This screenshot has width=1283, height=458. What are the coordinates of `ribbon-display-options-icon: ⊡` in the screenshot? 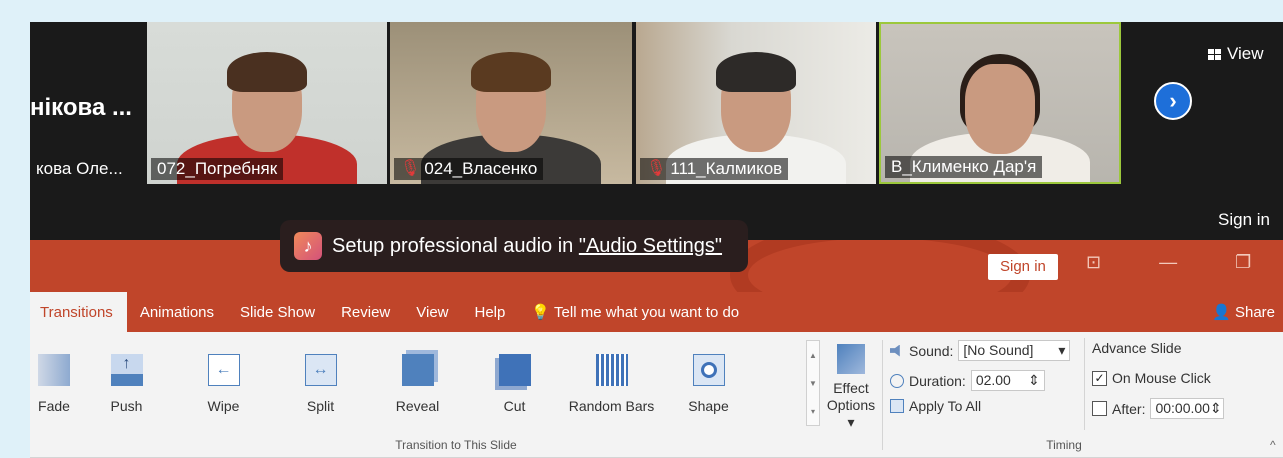 It's located at (1093, 262).